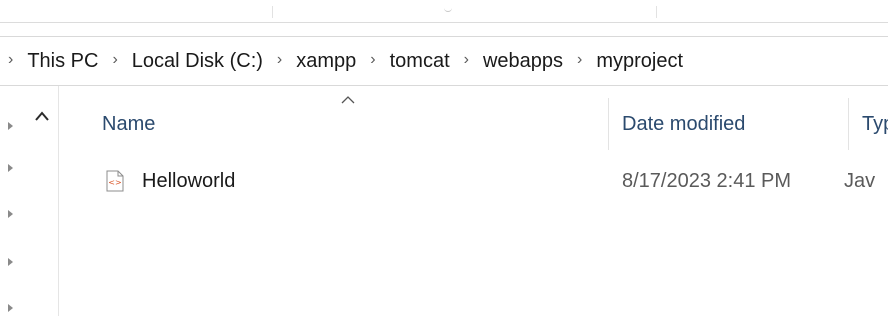 The height and width of the screenshot is (316, 888). What do you see at coordinates (355, 124) in the screenshot?
I see `column-header-name: Name` at bounding box center [355, 124].